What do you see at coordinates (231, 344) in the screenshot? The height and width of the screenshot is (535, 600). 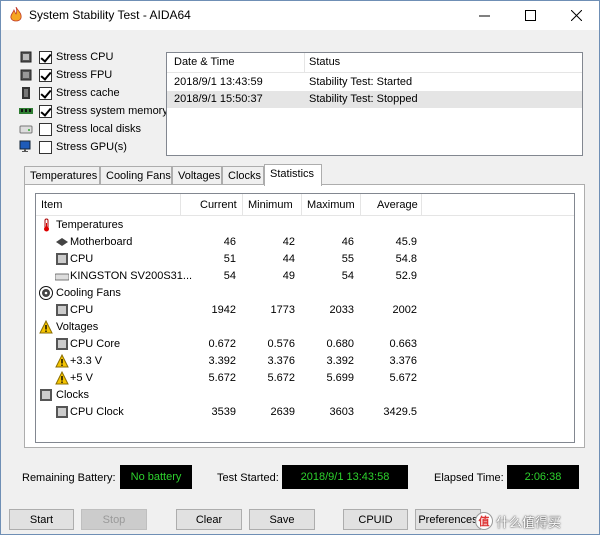 I see `table-row: CPU Core 0.672 0.576 0.680 0.663` at bounding box center [231, 344].